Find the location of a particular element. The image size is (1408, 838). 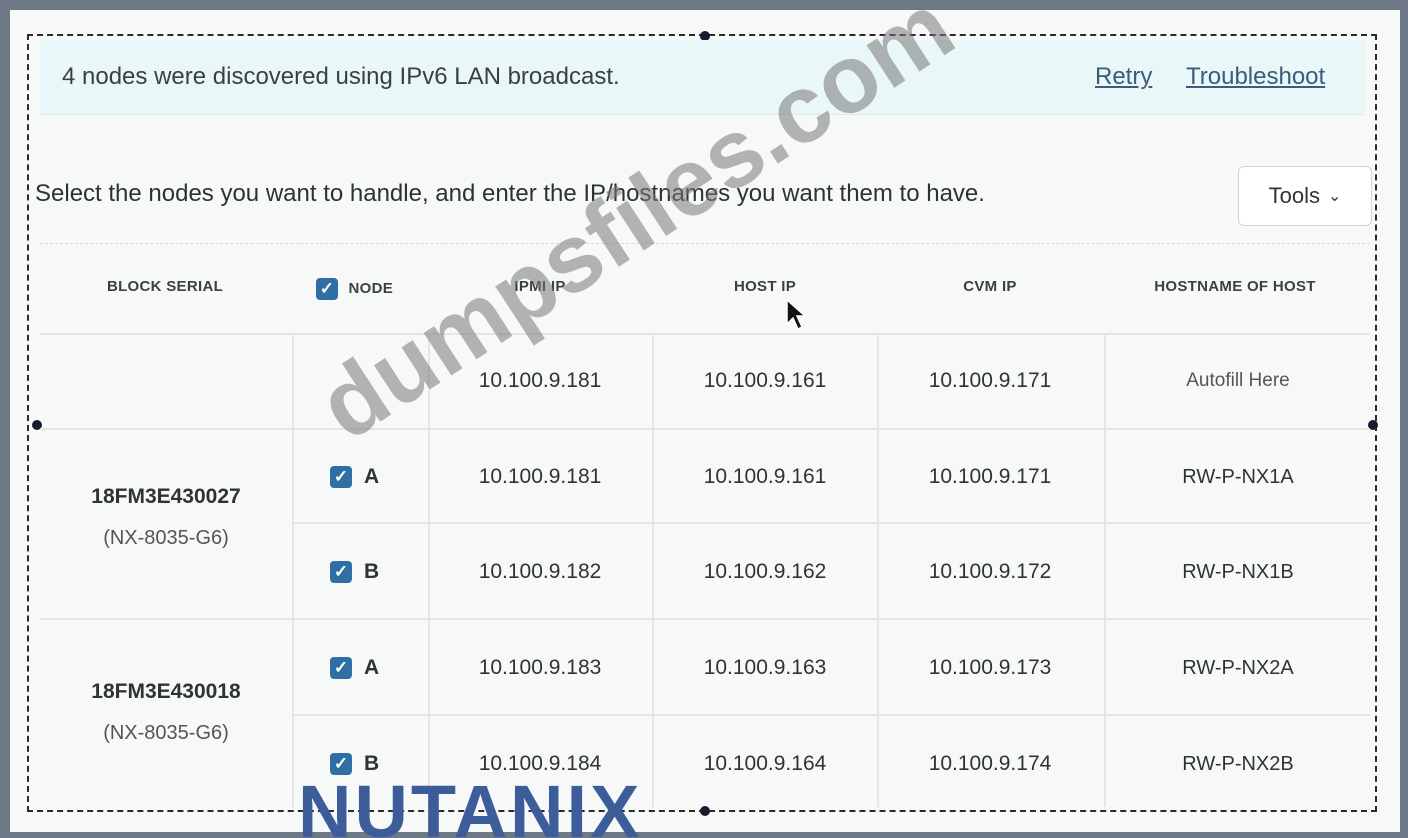

ipmi-ip-input: 10.100.9.183 is located at coordinates (540, 668).